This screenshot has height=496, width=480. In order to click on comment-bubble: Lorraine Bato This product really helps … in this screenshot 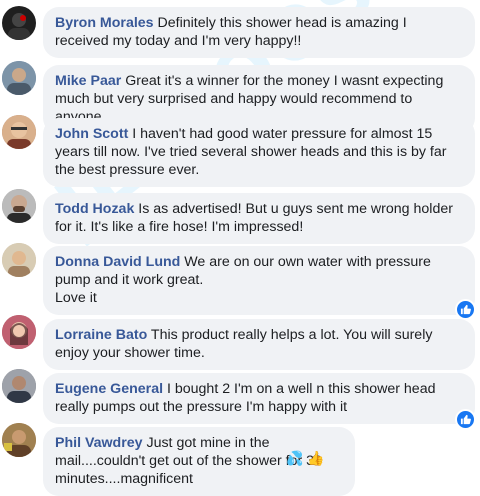, I will do `click(259, 344)`.